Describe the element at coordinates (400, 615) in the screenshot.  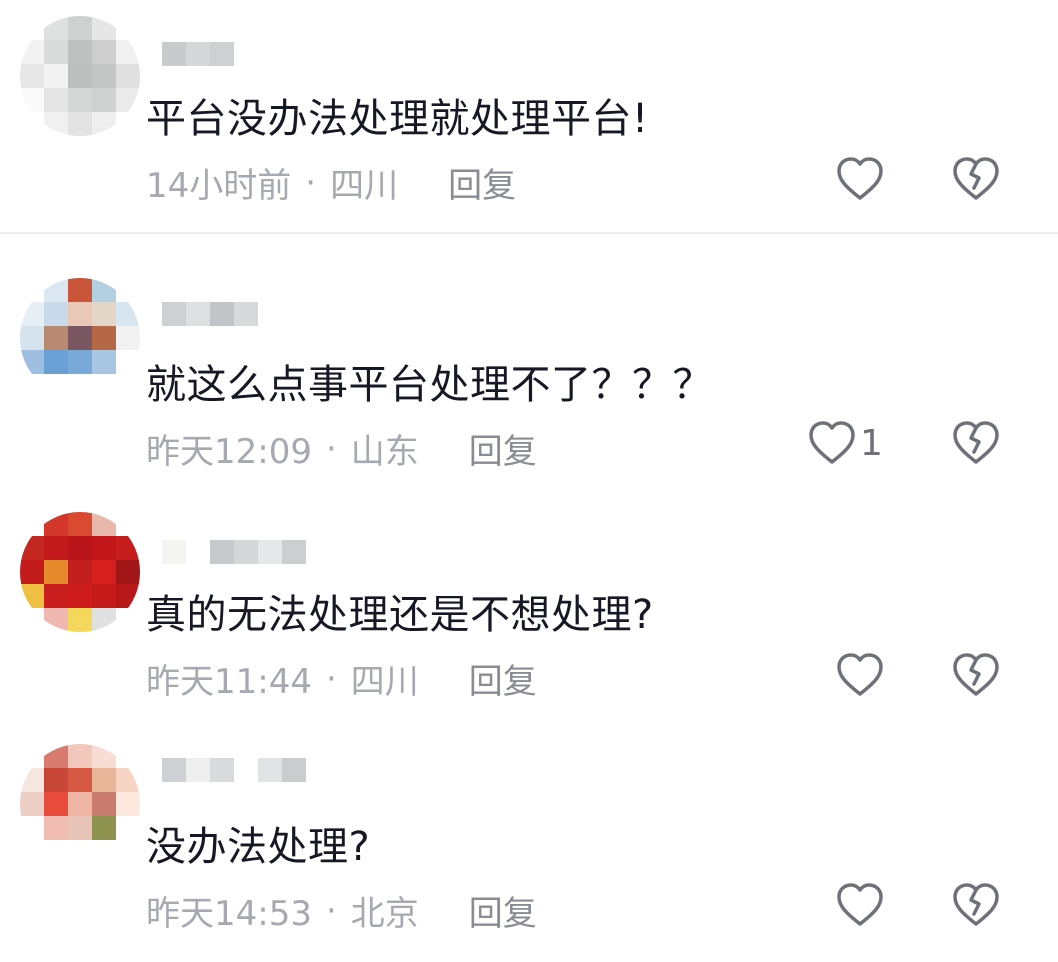
I see `comment-text: 真的无法处理还是不想处理?` at that location.